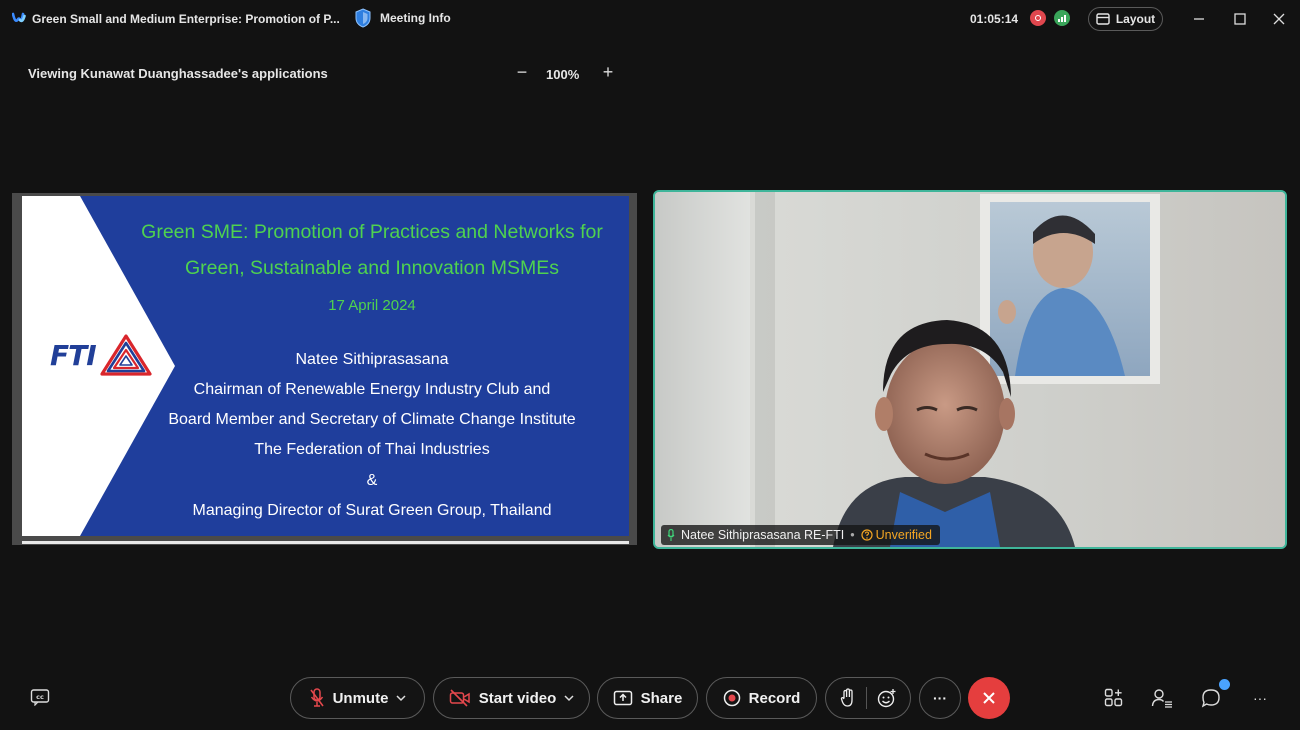 The width and height of the screenshot is (1300, 730). I want to click on mic-icon, so click(671, 534).